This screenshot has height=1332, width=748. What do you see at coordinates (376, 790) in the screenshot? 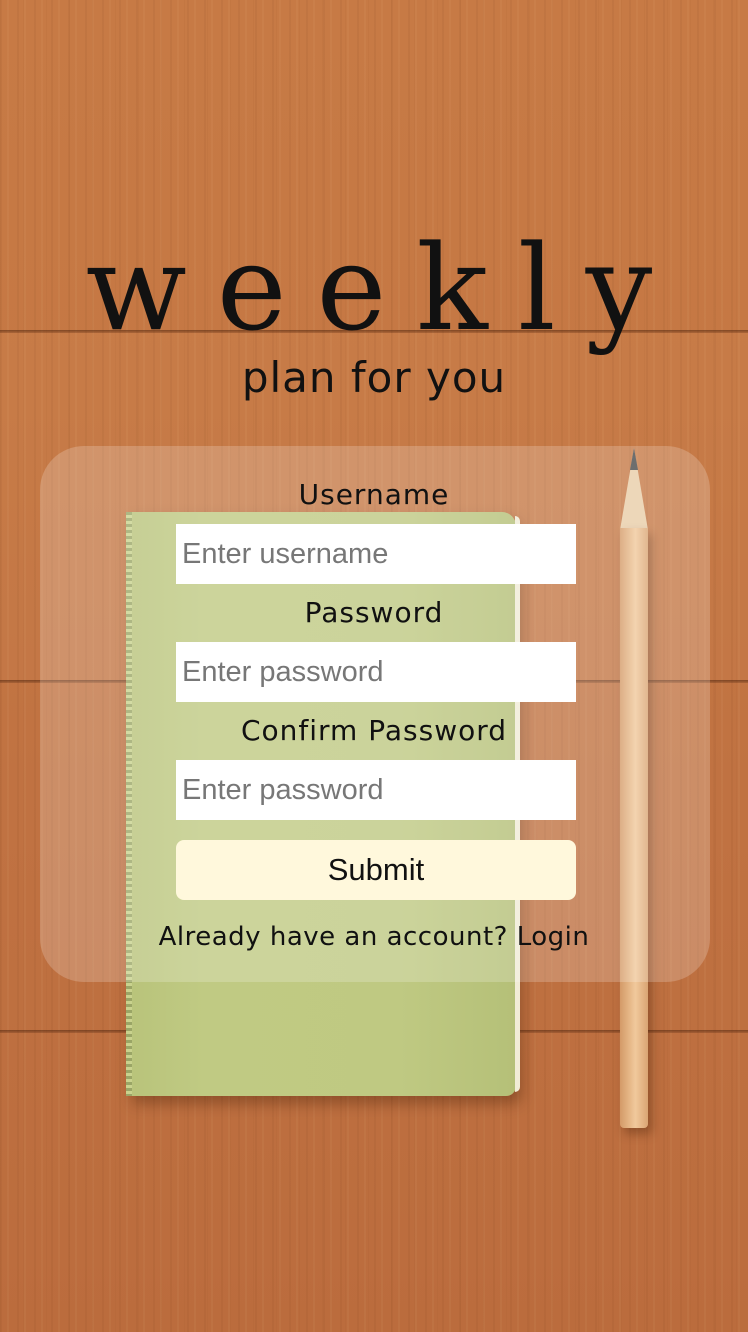
I see `confirm-password-input` at bounding box center [376, 790].